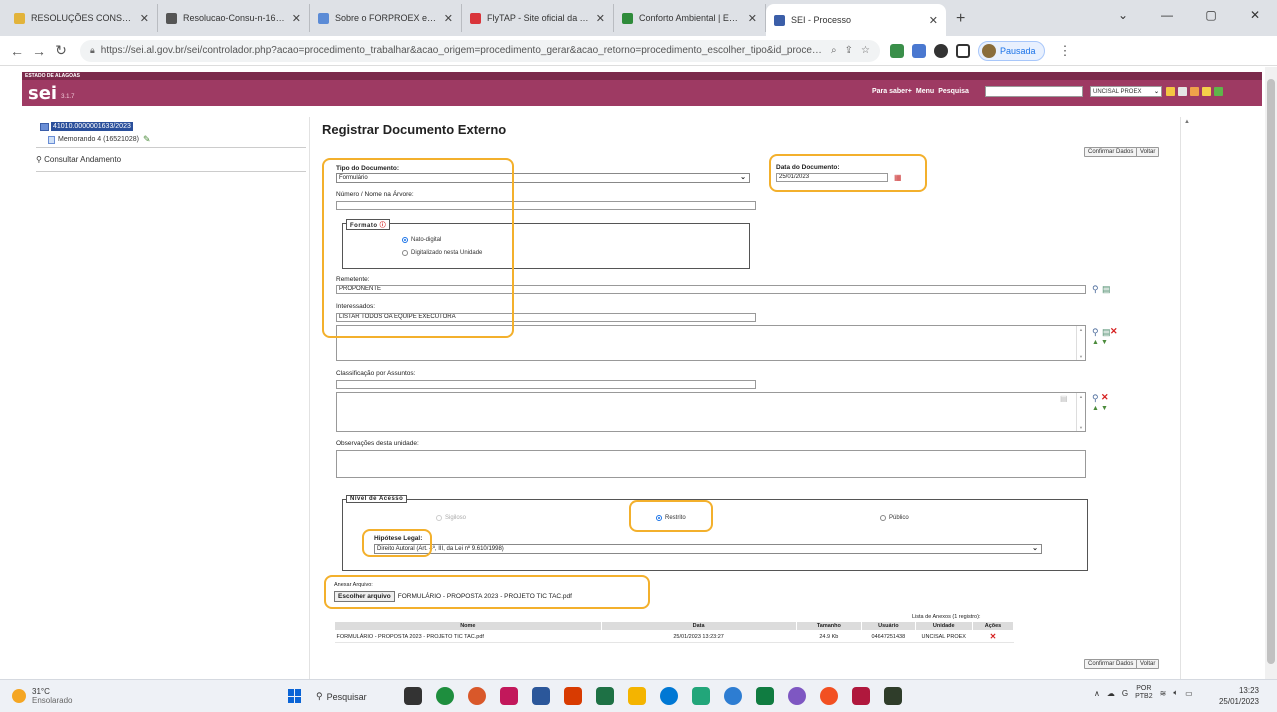  I want to click on process-number: 41010.0000001633/2023, so click(92, 126).